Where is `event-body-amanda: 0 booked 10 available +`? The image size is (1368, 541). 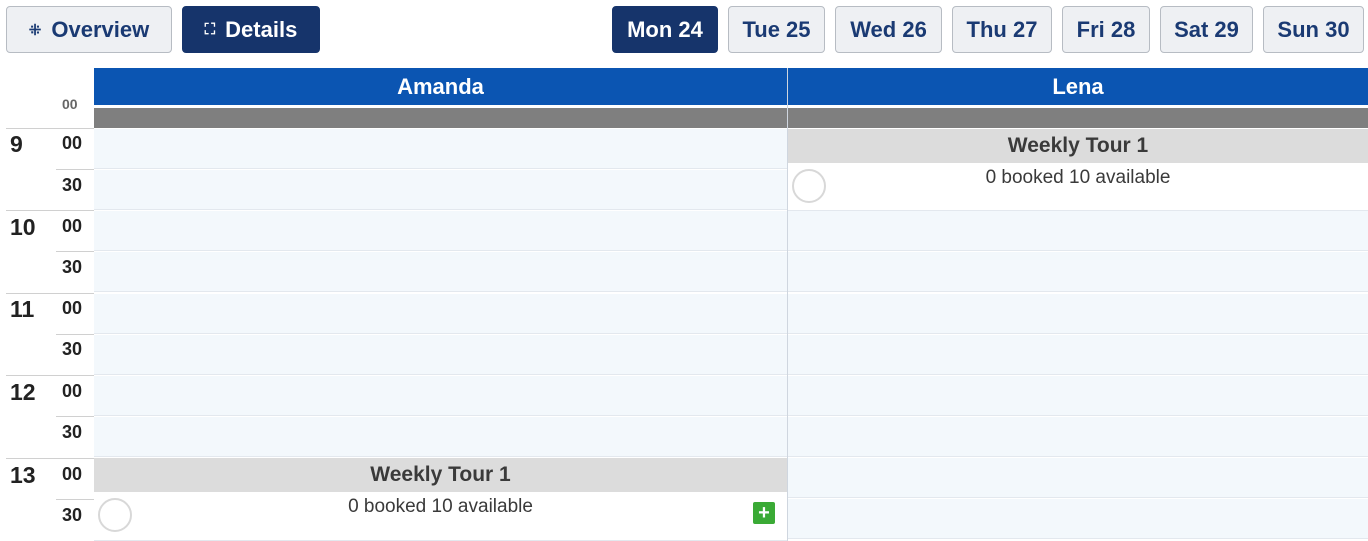 event-body-amanda: 0 booked 10 available + is located at coordinates (440, 516).